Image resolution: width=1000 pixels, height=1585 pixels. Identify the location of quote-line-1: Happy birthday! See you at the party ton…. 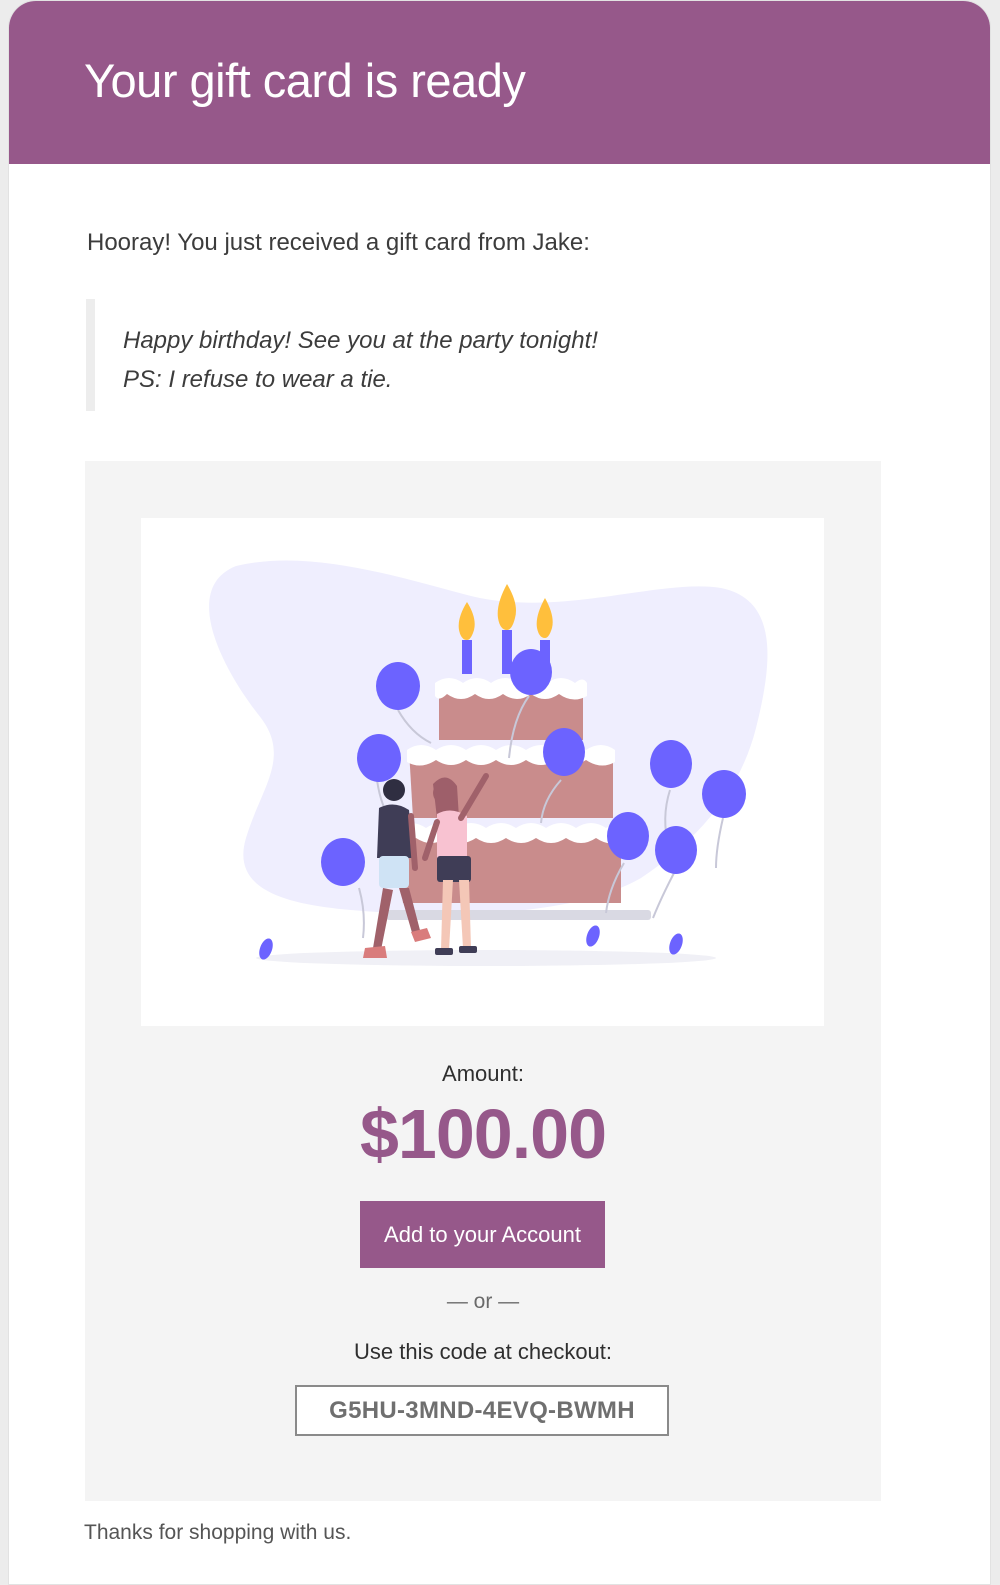
(360, 340).